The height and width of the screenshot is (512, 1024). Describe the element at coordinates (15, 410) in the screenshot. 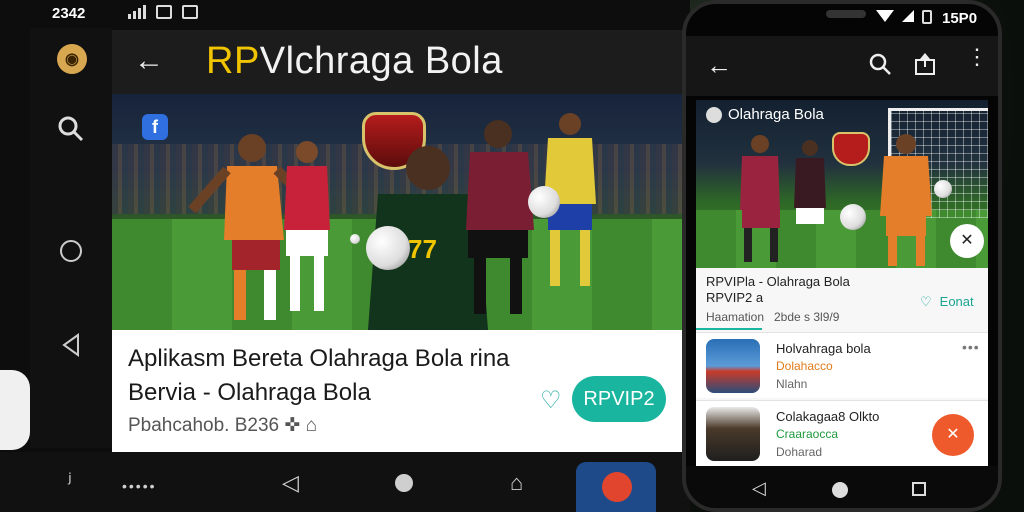

I see `side-panel-edge` at that location.